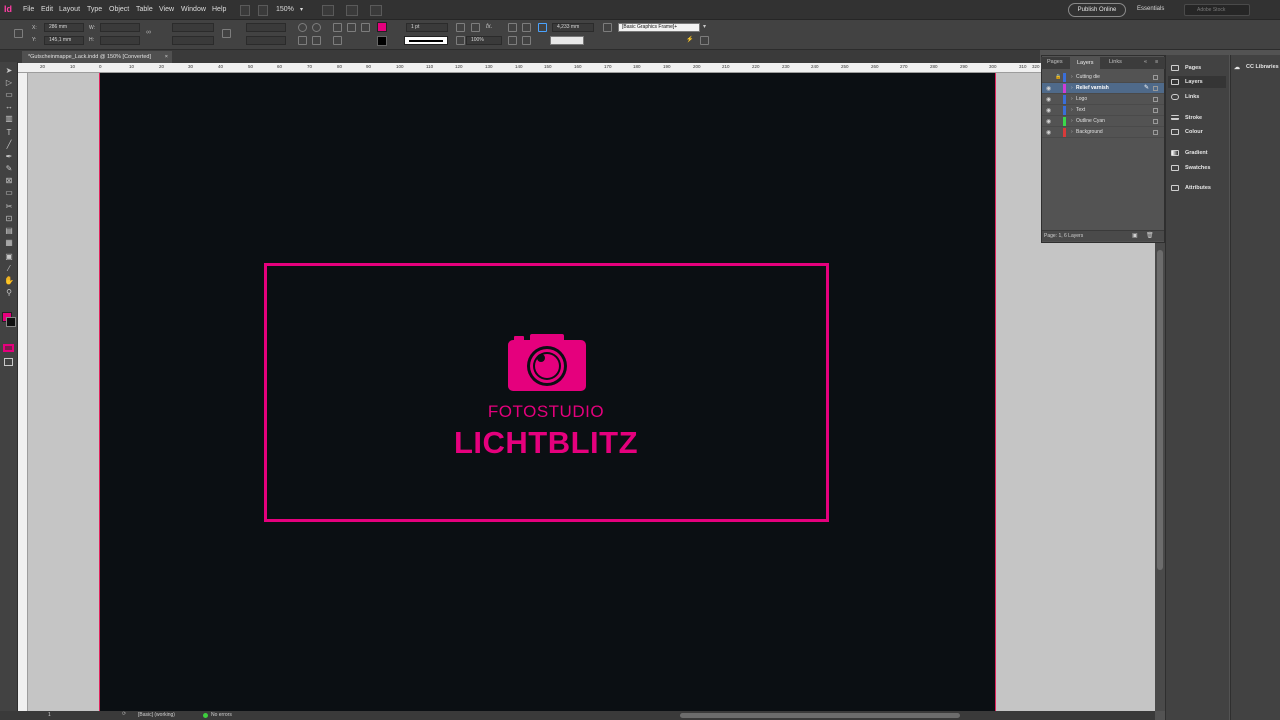  Describe the element at coordinates (28, 9) in the screenshot. I see `menu-file: File` at that location.